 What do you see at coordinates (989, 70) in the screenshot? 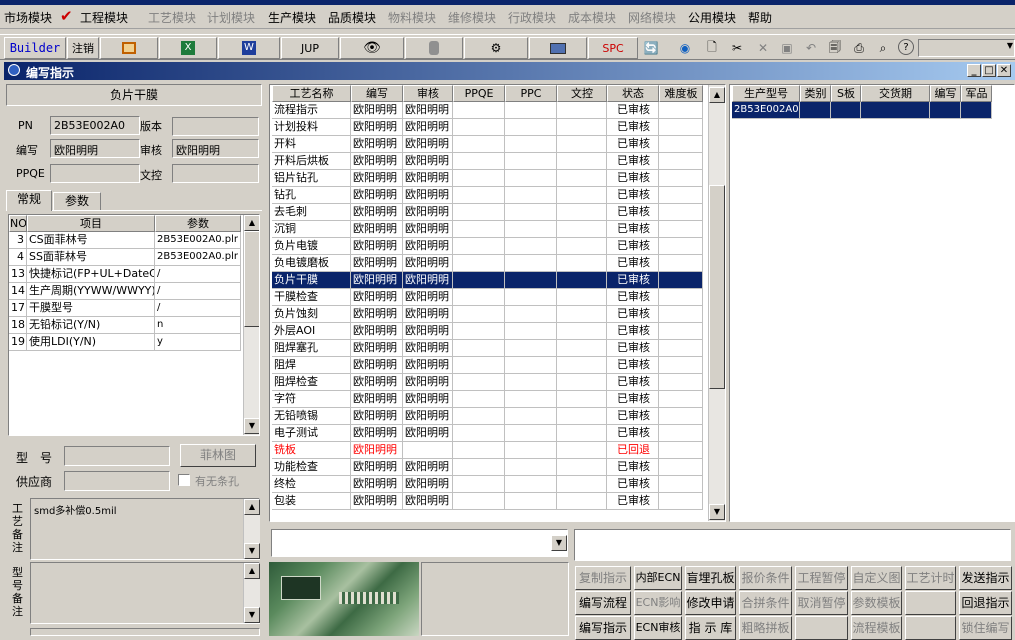
I see `restore-button: □` at bounding box center [989, 70].